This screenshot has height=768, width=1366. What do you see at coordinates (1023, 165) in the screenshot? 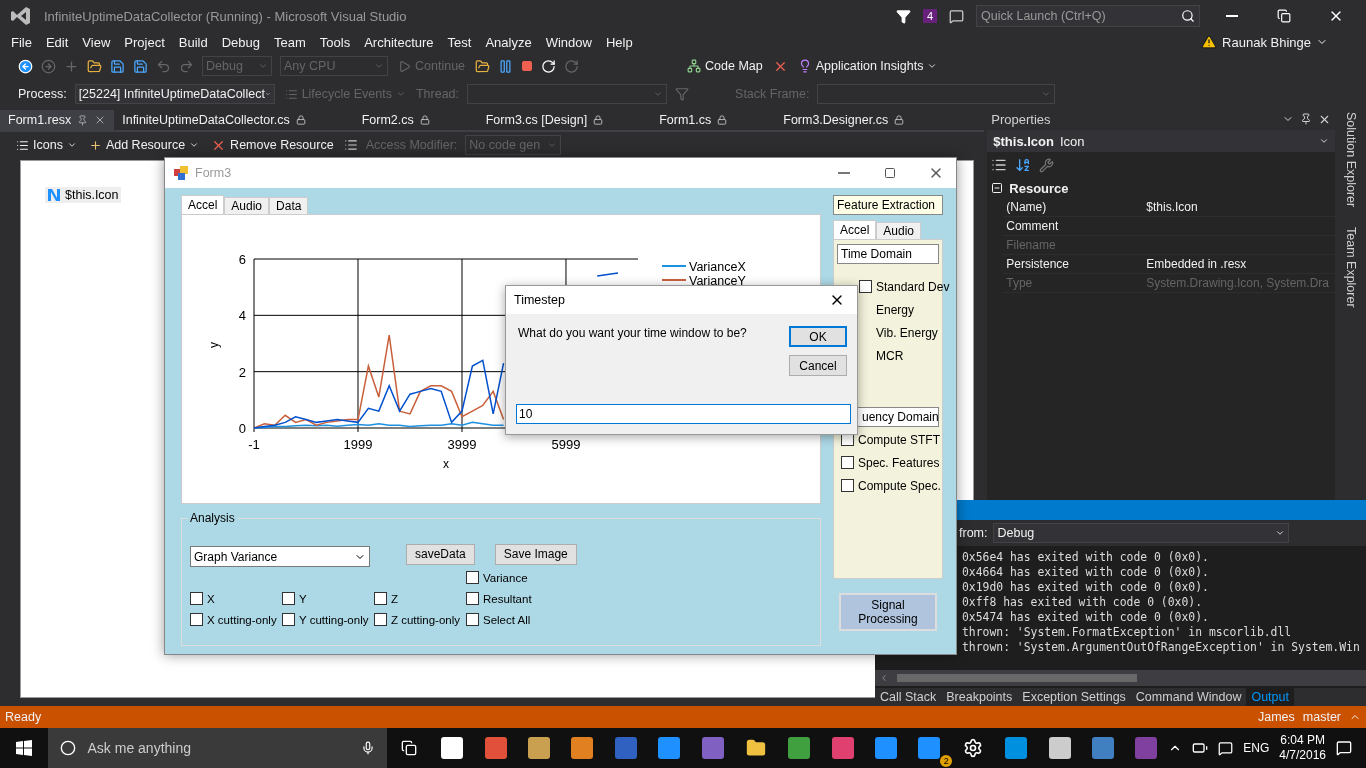
I see `alphabetical-icon` at bounding box center [1023, 165].